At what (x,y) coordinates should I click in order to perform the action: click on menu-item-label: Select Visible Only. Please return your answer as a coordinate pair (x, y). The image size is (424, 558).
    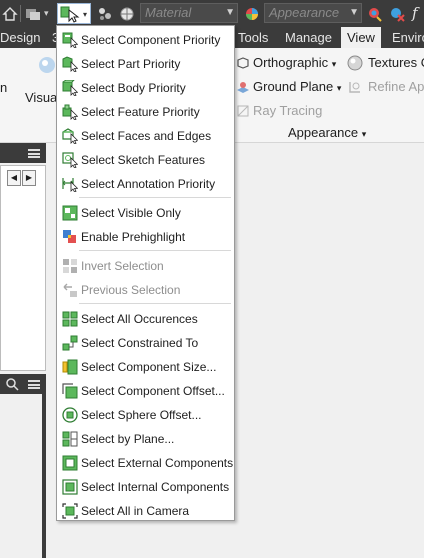
    Looking at the image, I should click on (131, 213).